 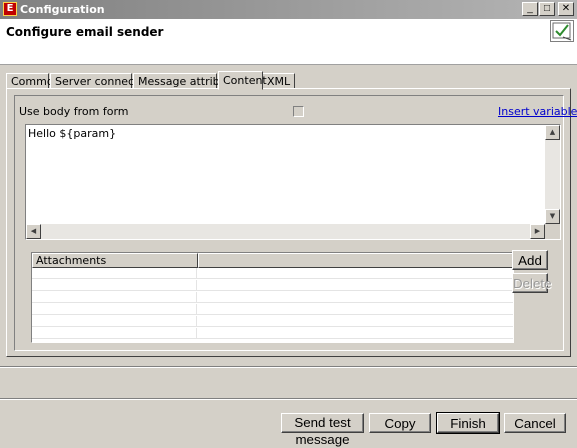 I want to click on app-icon: E, so click(x=10, y=9).